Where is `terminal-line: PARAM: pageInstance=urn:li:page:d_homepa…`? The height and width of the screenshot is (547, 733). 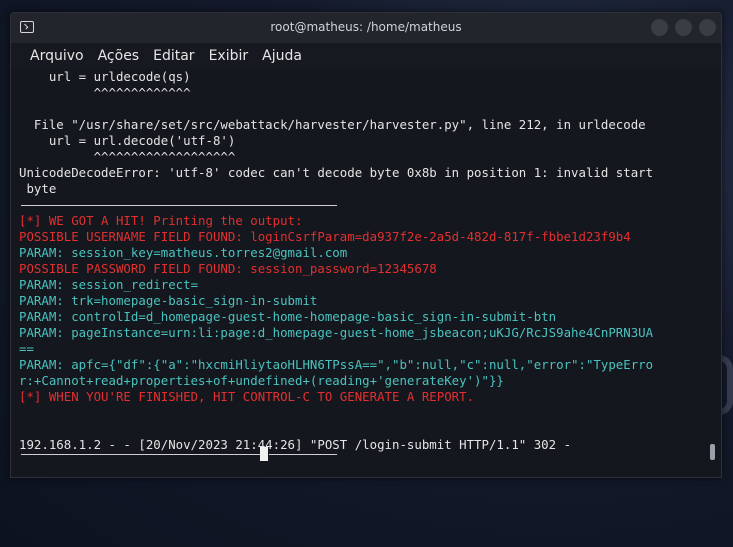
terminal-line: PARAM: pageInstance=urn:li:page:d_homepa… is located at coordinates (336, 332).